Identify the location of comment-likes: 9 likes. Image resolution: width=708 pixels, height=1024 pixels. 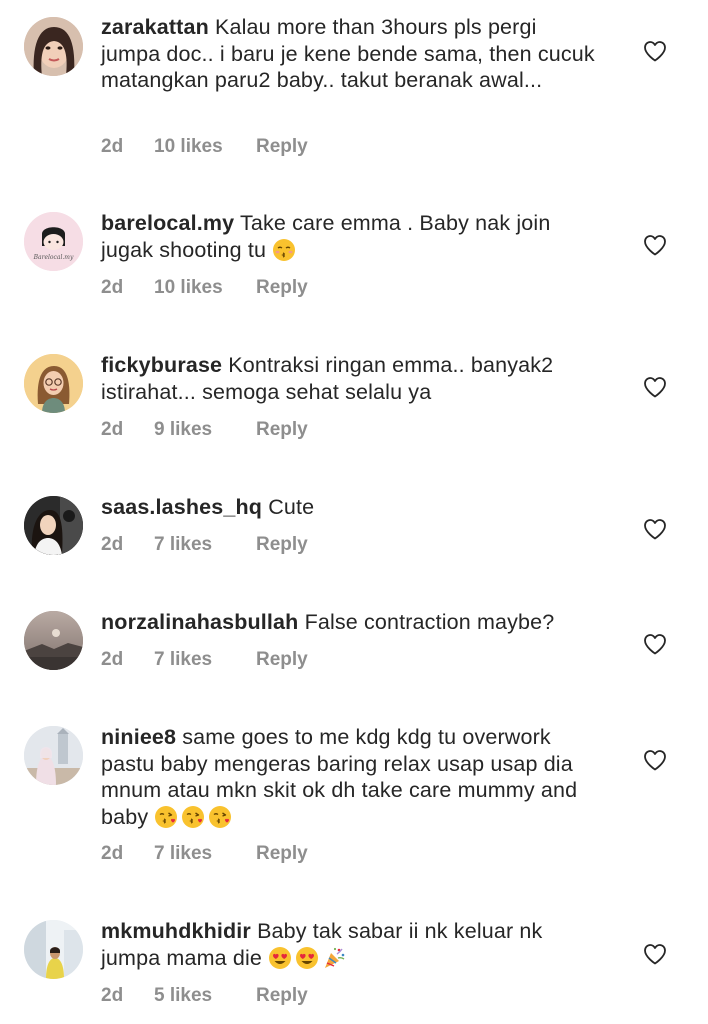
(205, 430).